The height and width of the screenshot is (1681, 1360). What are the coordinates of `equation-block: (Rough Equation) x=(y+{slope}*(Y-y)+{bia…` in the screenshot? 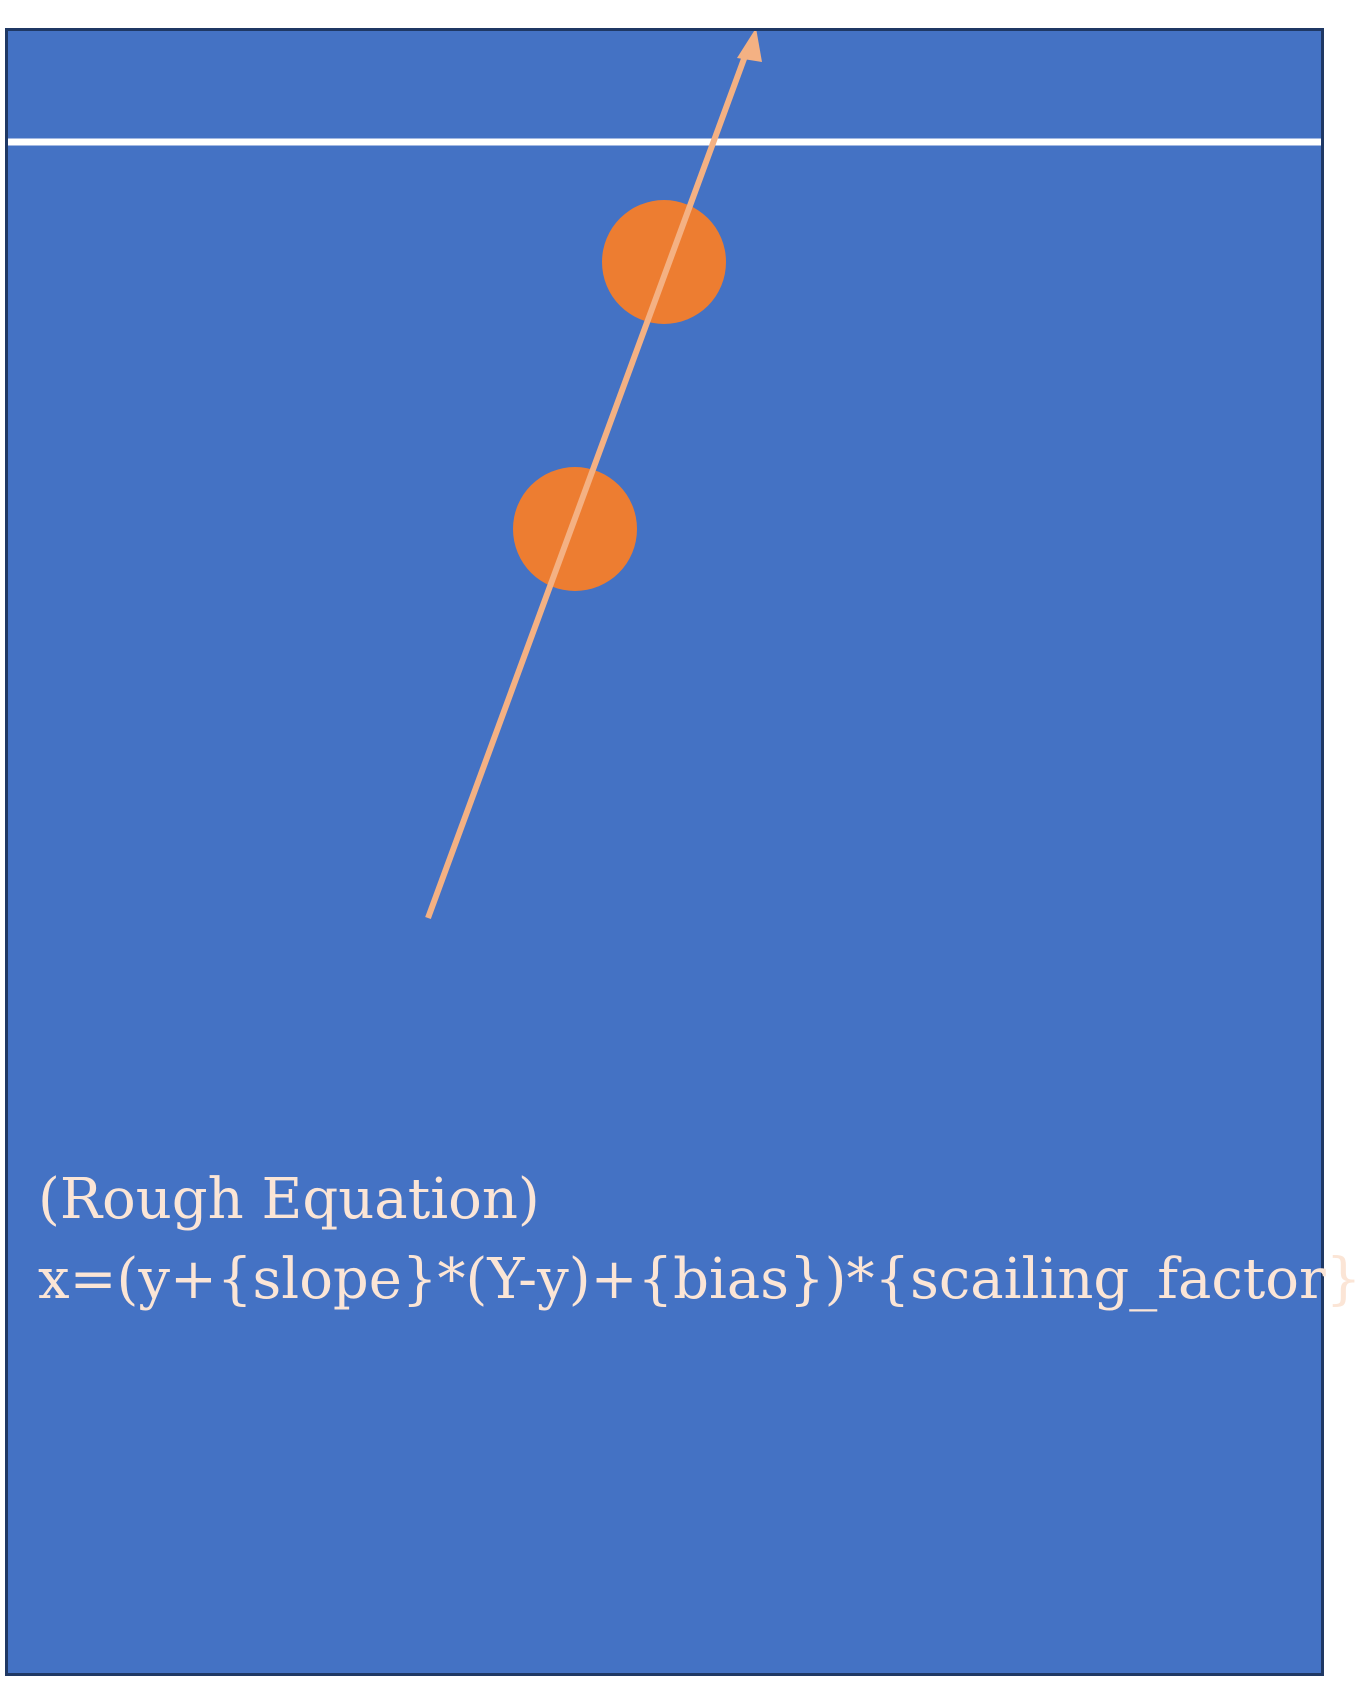 It's located at (699, 1240).